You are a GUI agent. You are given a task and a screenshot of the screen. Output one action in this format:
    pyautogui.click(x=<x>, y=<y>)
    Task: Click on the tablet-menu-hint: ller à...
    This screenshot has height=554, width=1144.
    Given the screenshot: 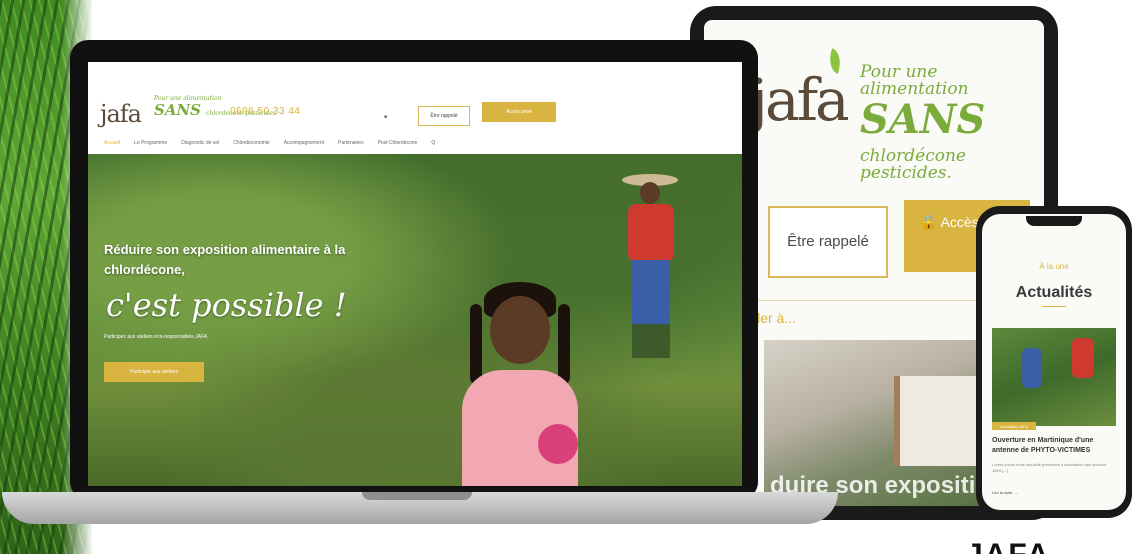 What is the action you would take?
    pyautogui.click(x=775, y=318)
    